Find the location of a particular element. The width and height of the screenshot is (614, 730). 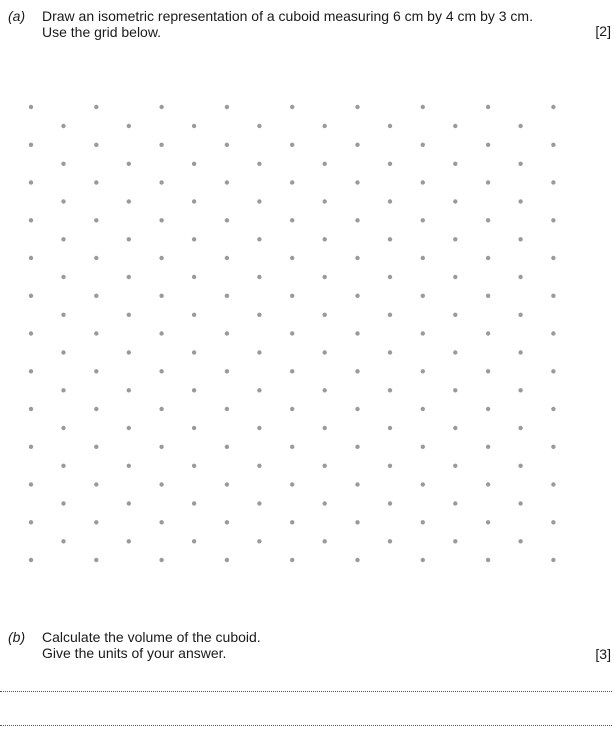

part-b-instruction: Calculate the volume of the cuboid. is located at coordinates (151, 637).